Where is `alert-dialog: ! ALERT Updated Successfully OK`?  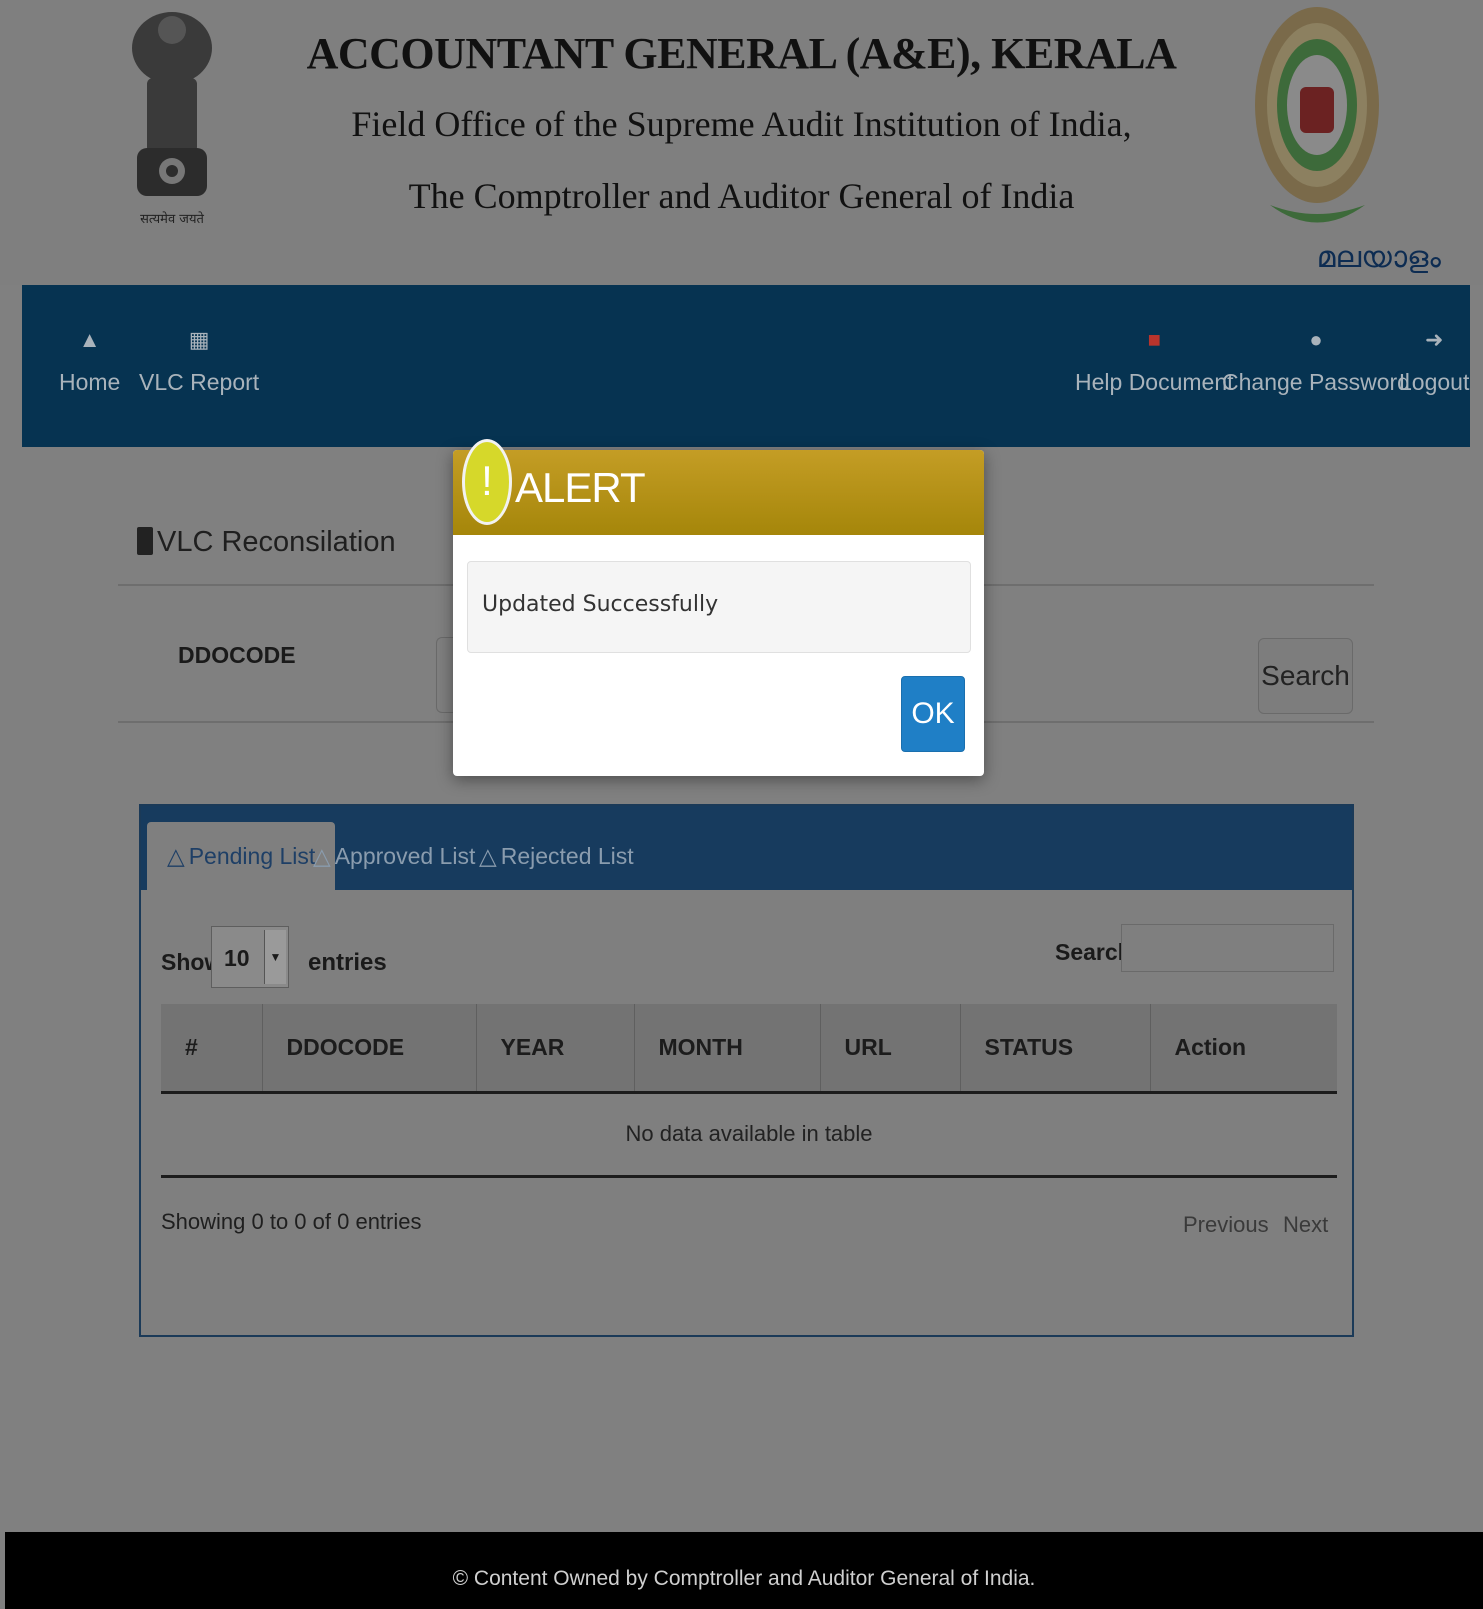 alert-dialog: ! ALERT Updated Successfully OK is located at coordinates (718, 607).